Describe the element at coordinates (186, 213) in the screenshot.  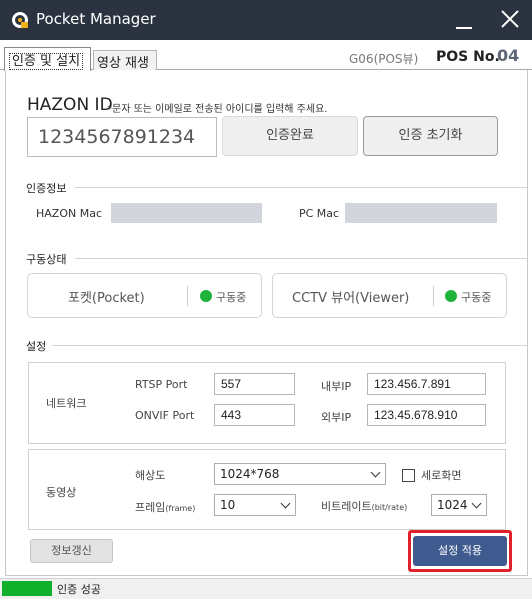
I see `hazon-mac-value` at that location.